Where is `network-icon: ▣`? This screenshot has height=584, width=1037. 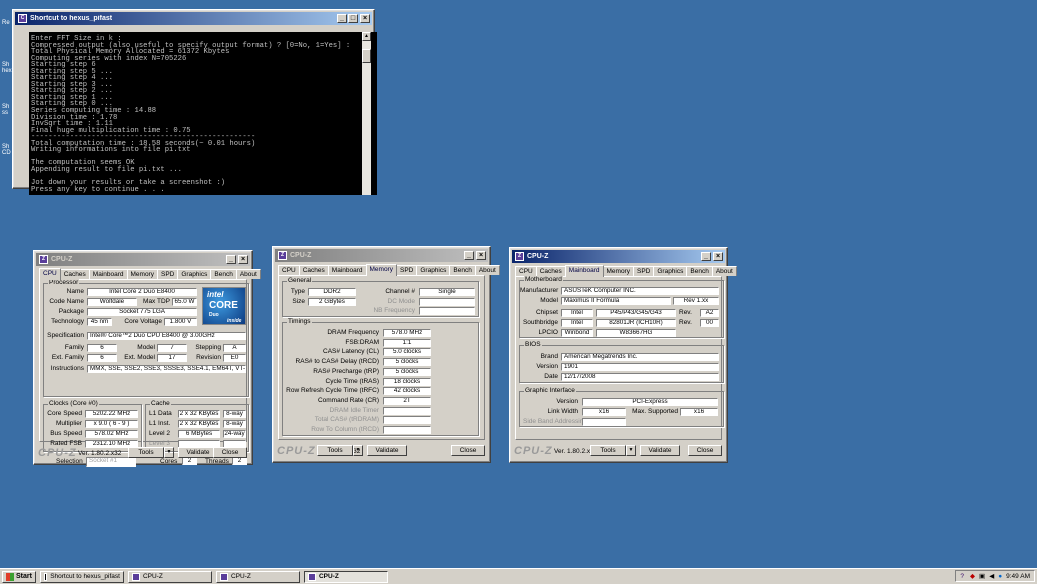
network-icon: ▣ is located at coordinates (982, 576).